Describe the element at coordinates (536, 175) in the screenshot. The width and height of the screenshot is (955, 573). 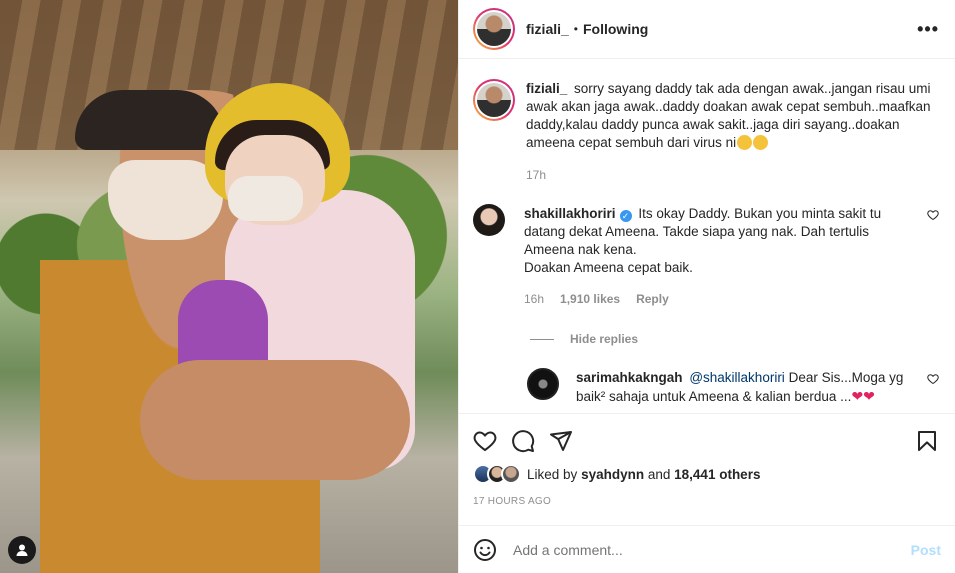
I see `caption-time: 17h` at that location.